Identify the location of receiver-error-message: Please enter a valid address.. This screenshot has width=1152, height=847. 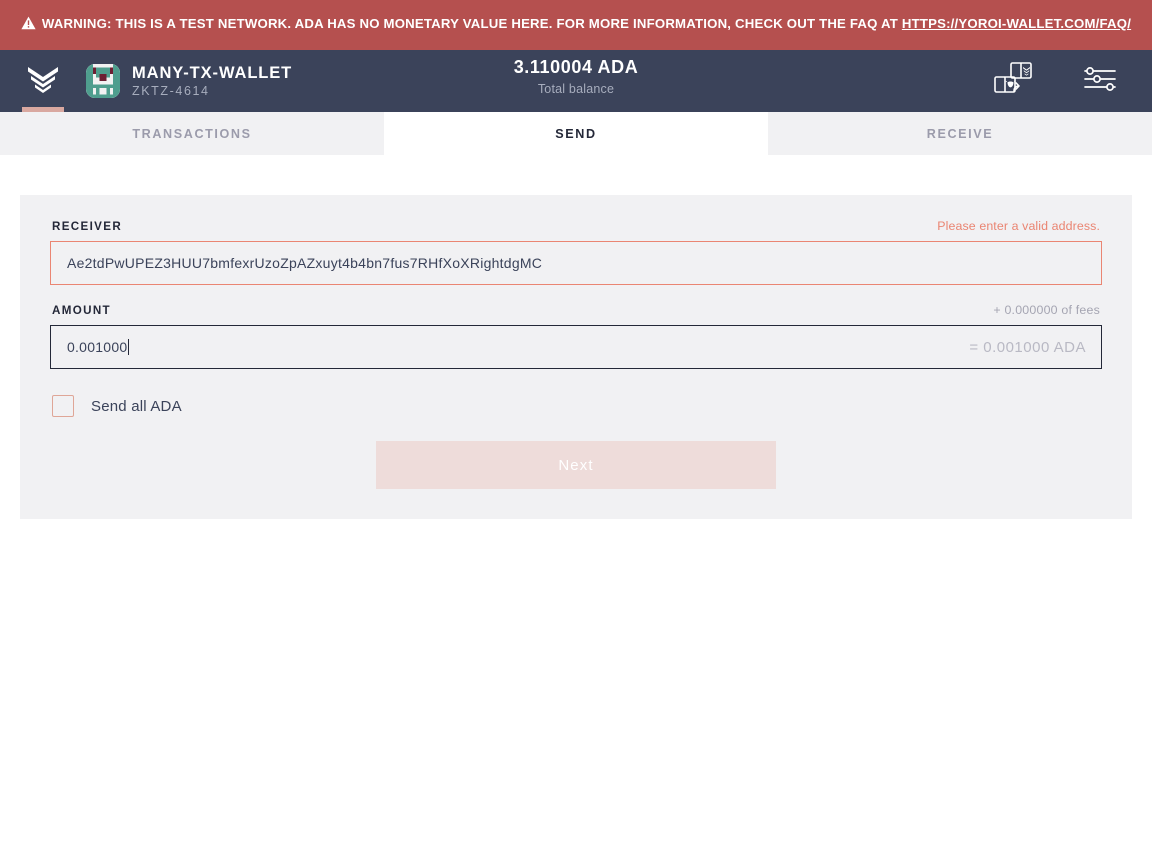
(1018, 226).